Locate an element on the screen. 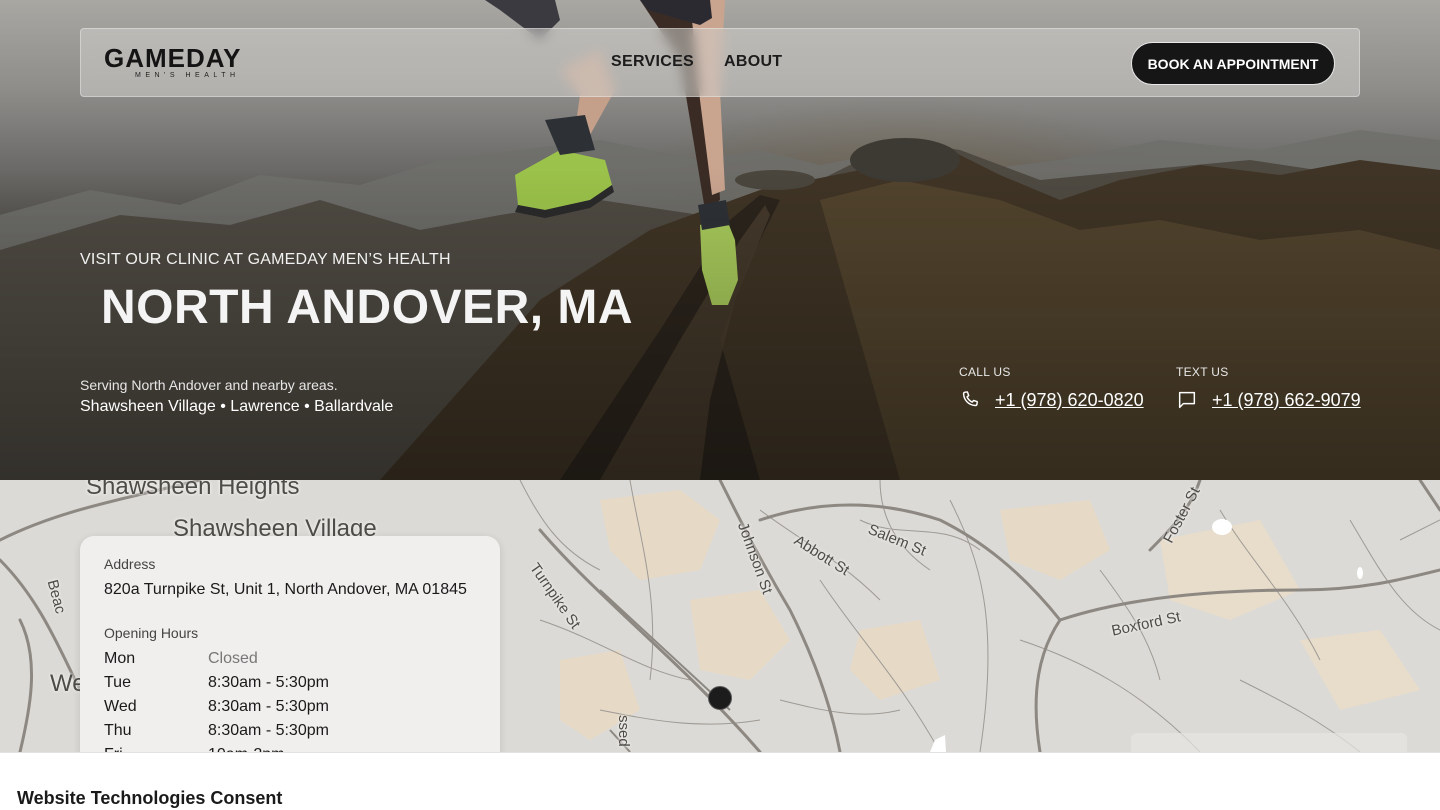 The image size is (1440, 810). location-pin is located at coordinates (720, 698).